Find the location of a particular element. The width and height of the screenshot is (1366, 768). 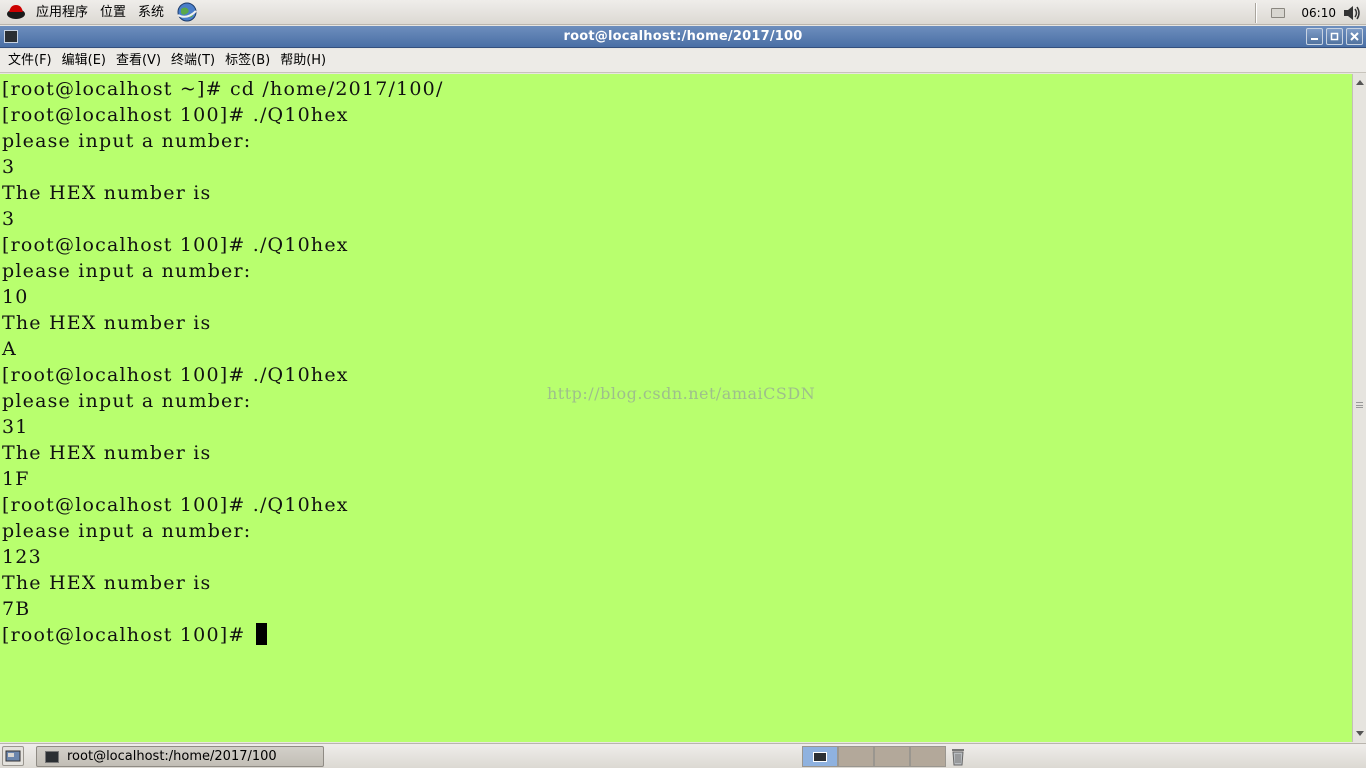

arrow-up-icon is located at coordinates (1360, 82).